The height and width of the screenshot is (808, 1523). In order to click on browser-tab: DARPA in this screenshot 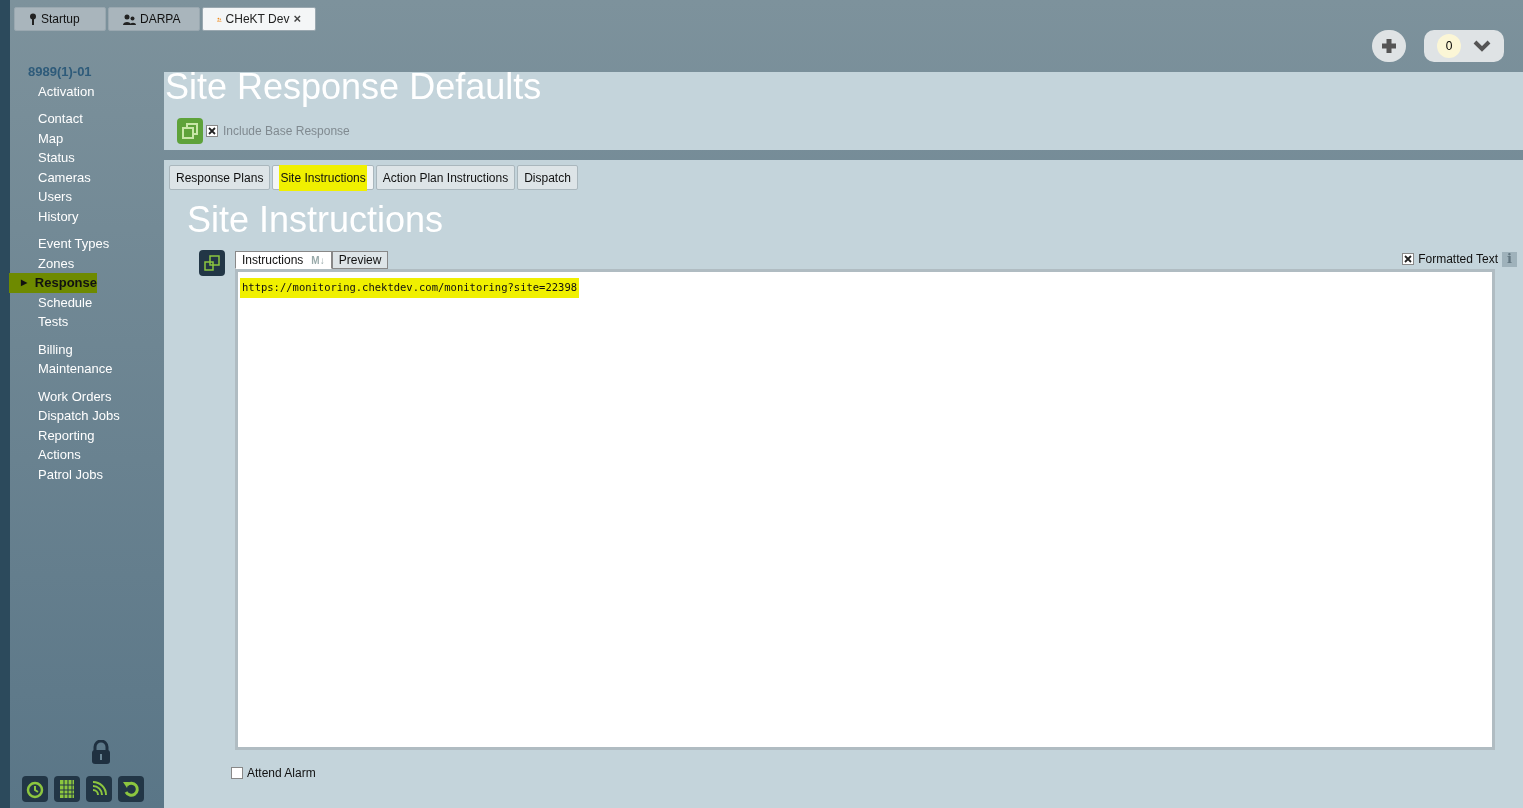, I will do `click(154, 19)`.